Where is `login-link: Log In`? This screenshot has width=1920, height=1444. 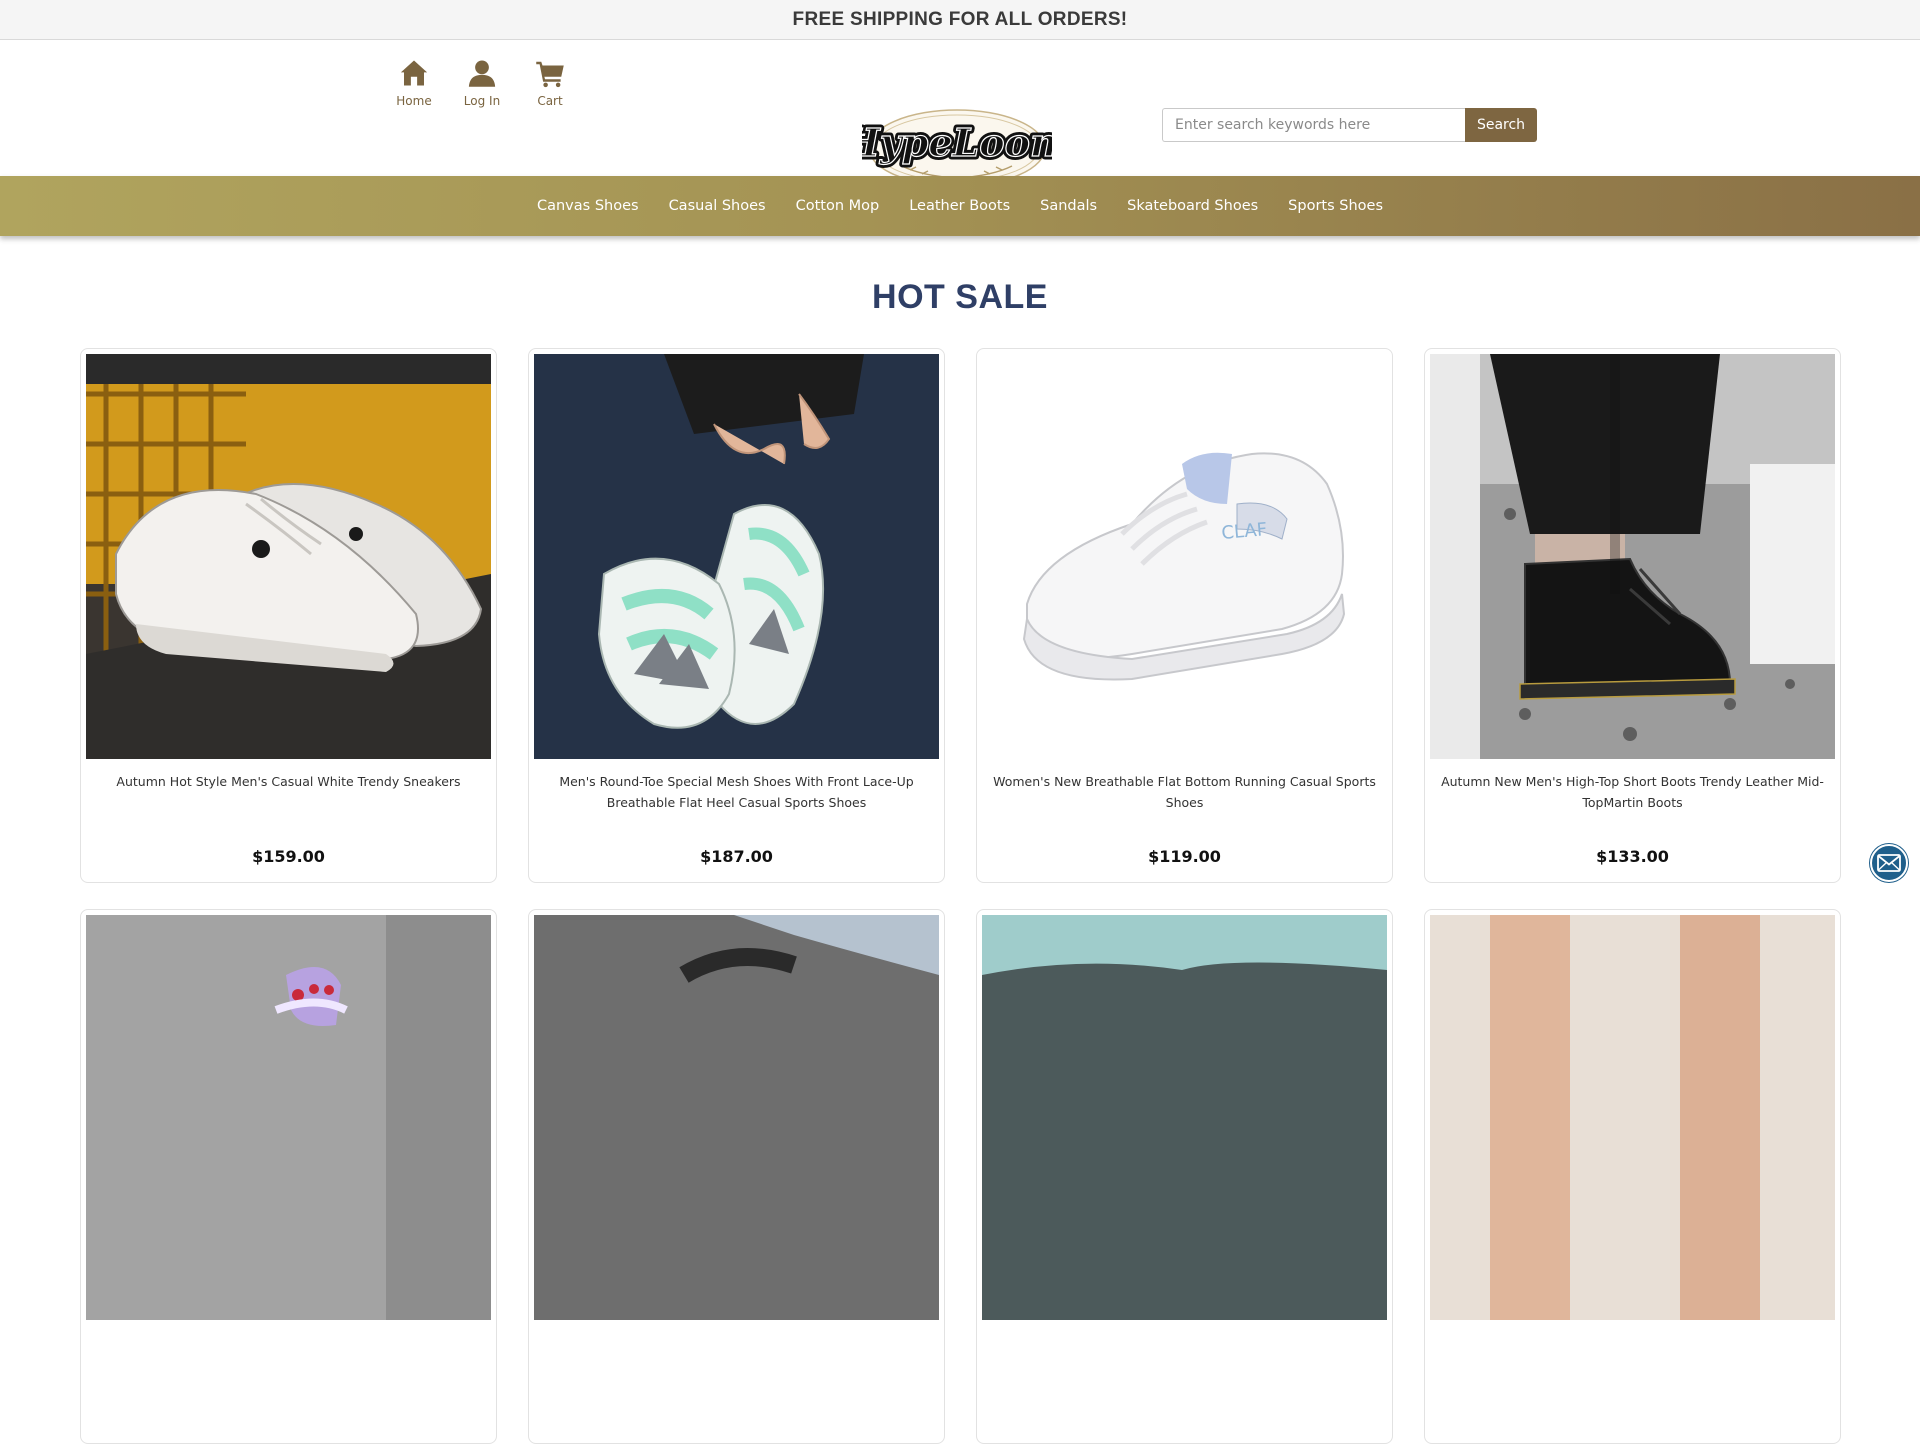
login-link: Log In is located at coordinates (482, 83).